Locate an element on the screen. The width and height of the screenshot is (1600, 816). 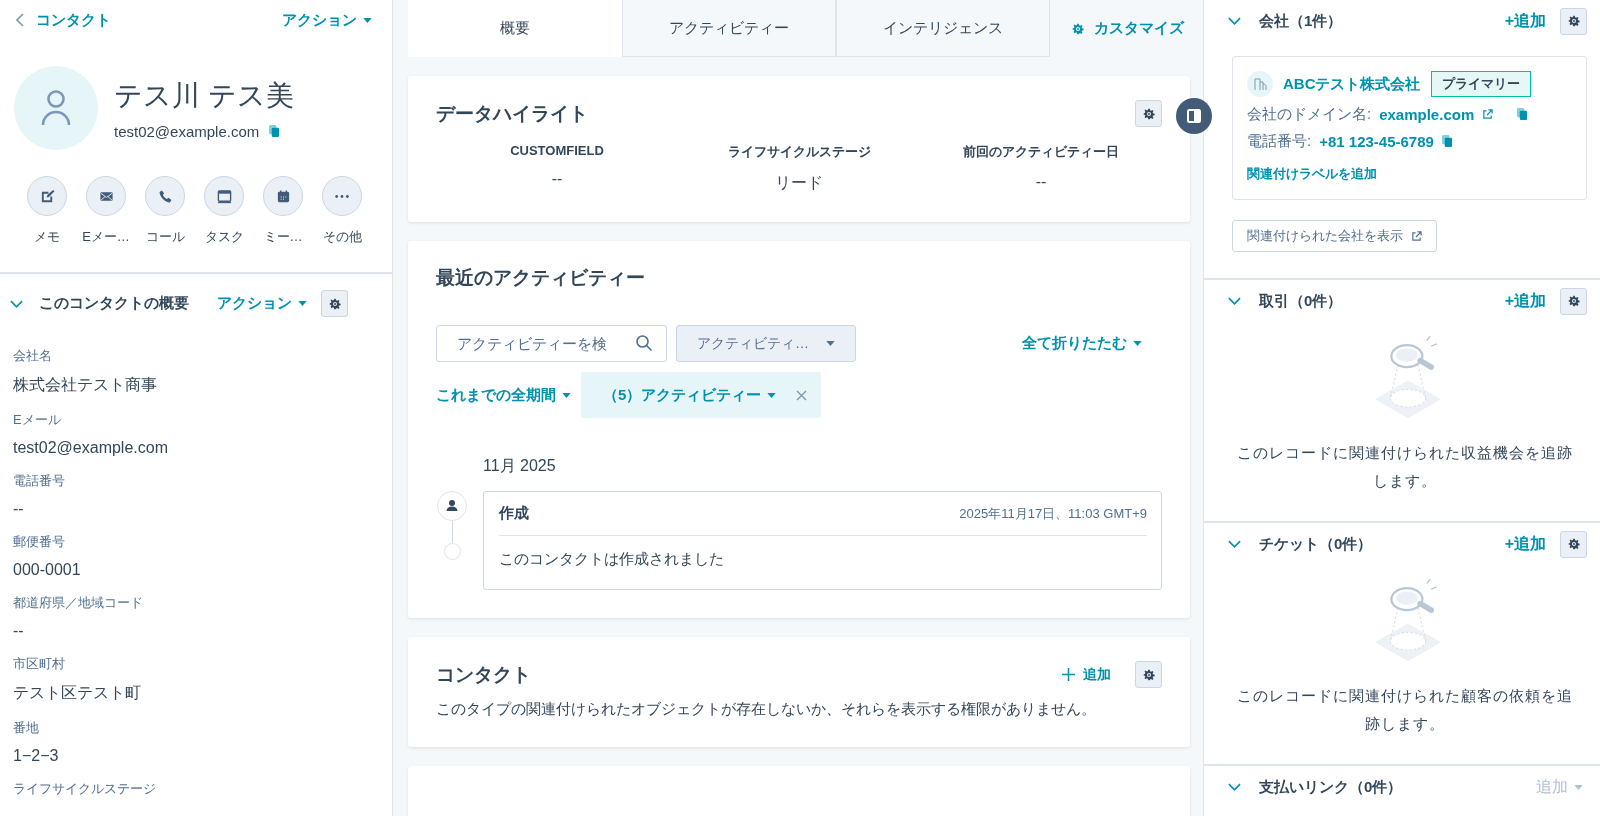
field-label: 市区町村 is located at coordinates (39, 664).